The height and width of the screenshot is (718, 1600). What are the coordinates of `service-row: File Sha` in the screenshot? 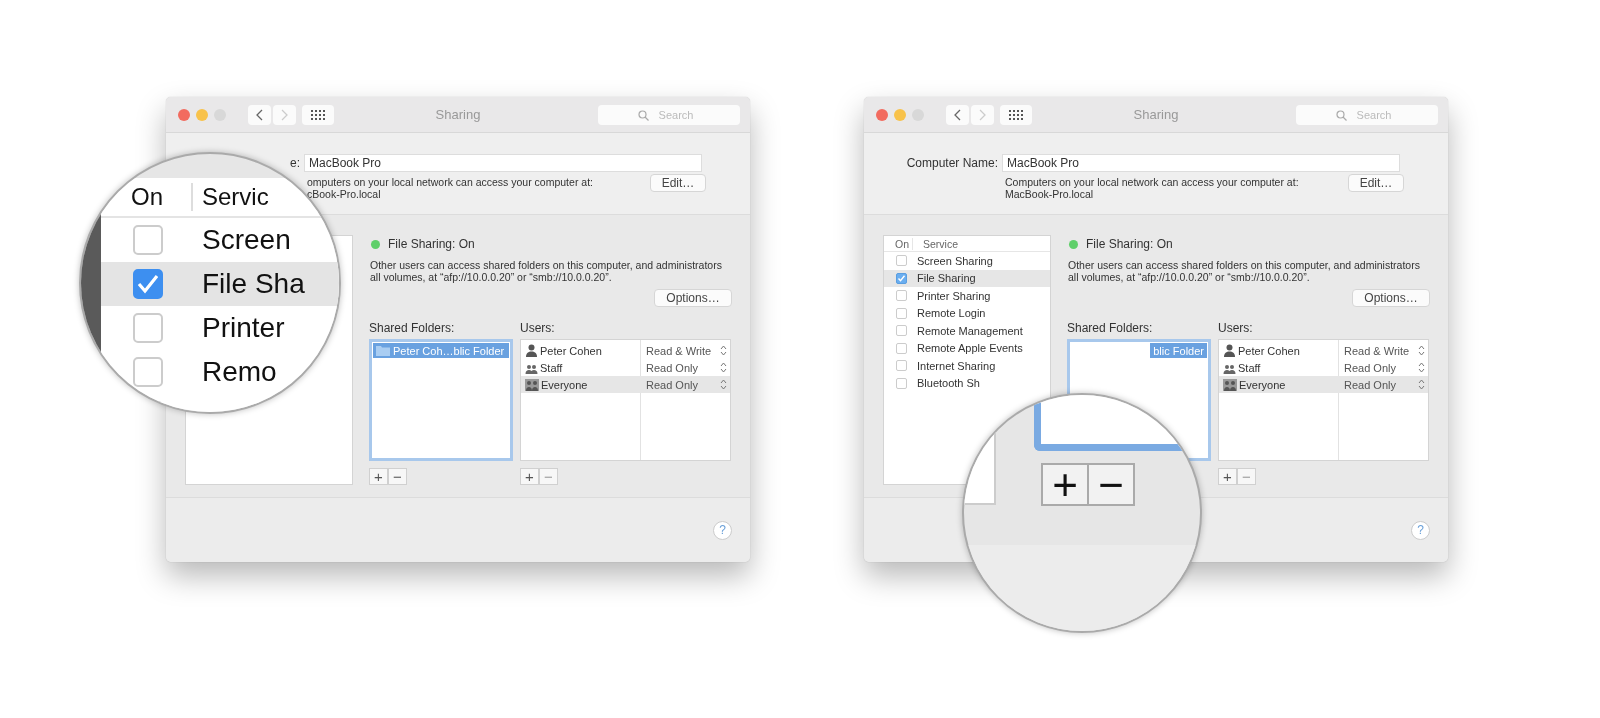 It's located at (220, 284).